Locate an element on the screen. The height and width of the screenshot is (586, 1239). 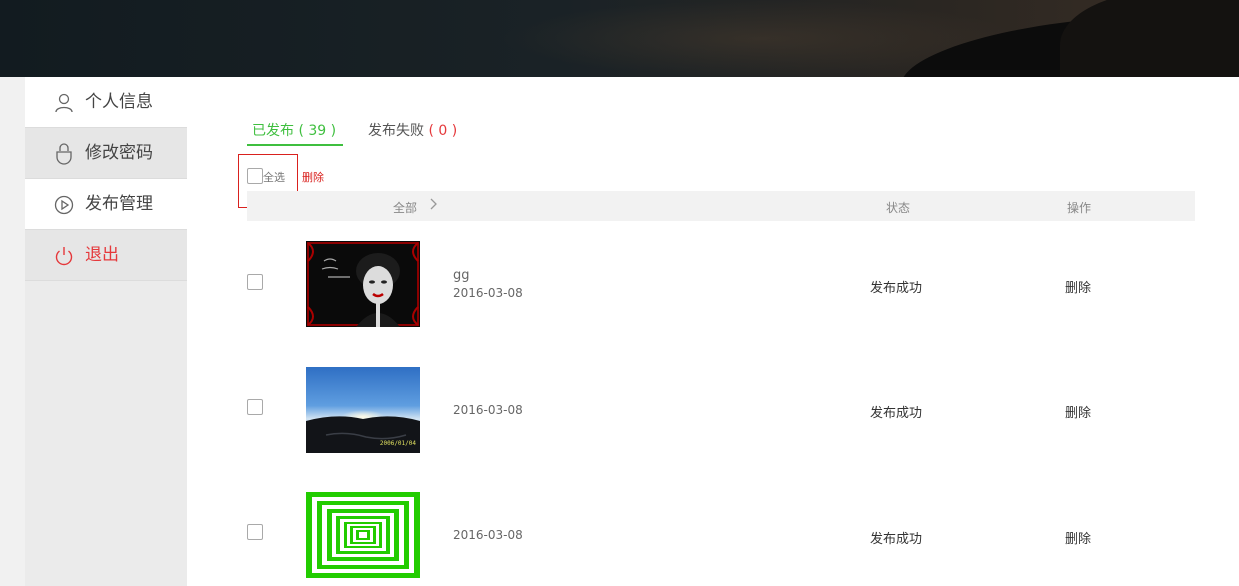
tab-failed: 发布失败 ( 0 ) is located at coordinates (423, 133).